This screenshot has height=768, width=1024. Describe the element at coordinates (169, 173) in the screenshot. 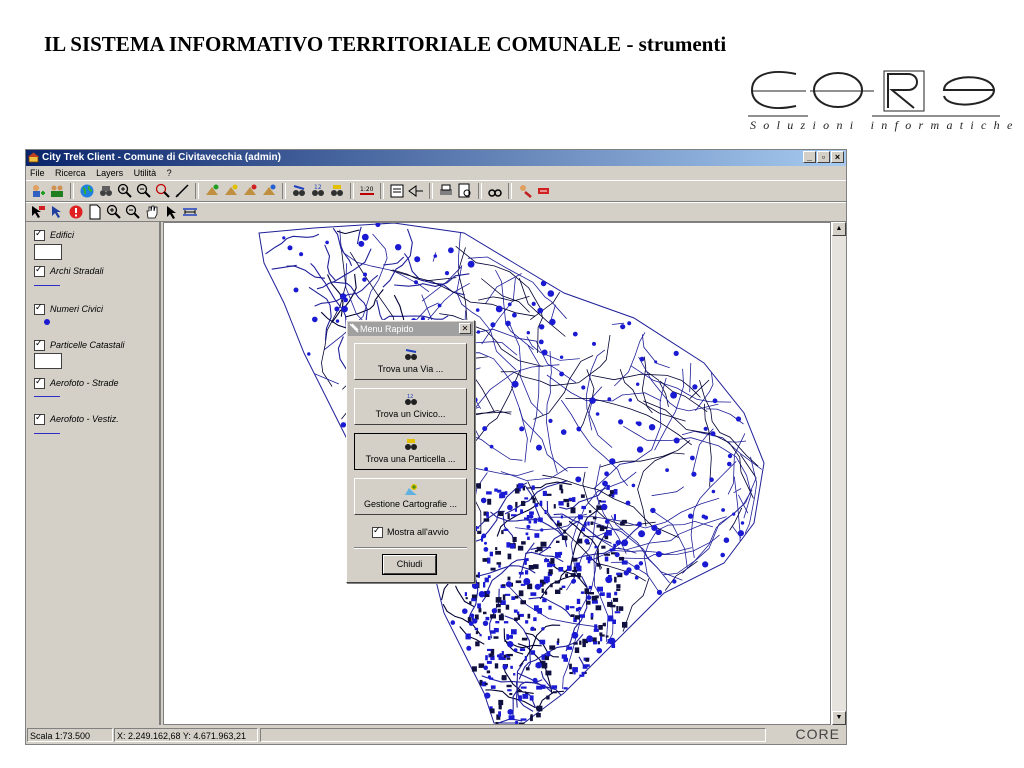

I see `menu-help: ?` at that location.